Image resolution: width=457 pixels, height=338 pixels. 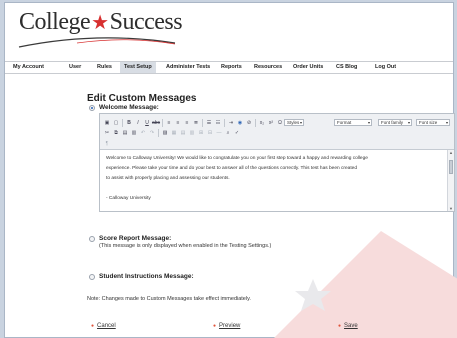 What do you see at coordinates (237, 133) in the screenshot?
I see `spellcheck-icon: ✓` at bounding box center [237, 133].